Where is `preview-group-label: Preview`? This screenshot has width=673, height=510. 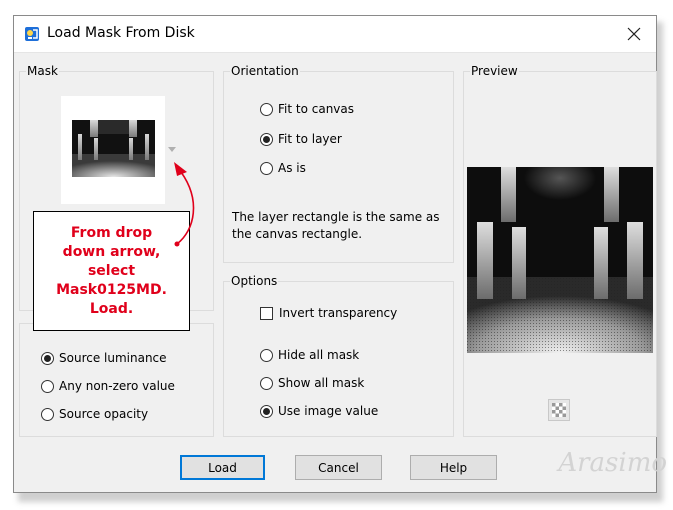
preview-group-label: Preview is located at coordinates (494, 71).